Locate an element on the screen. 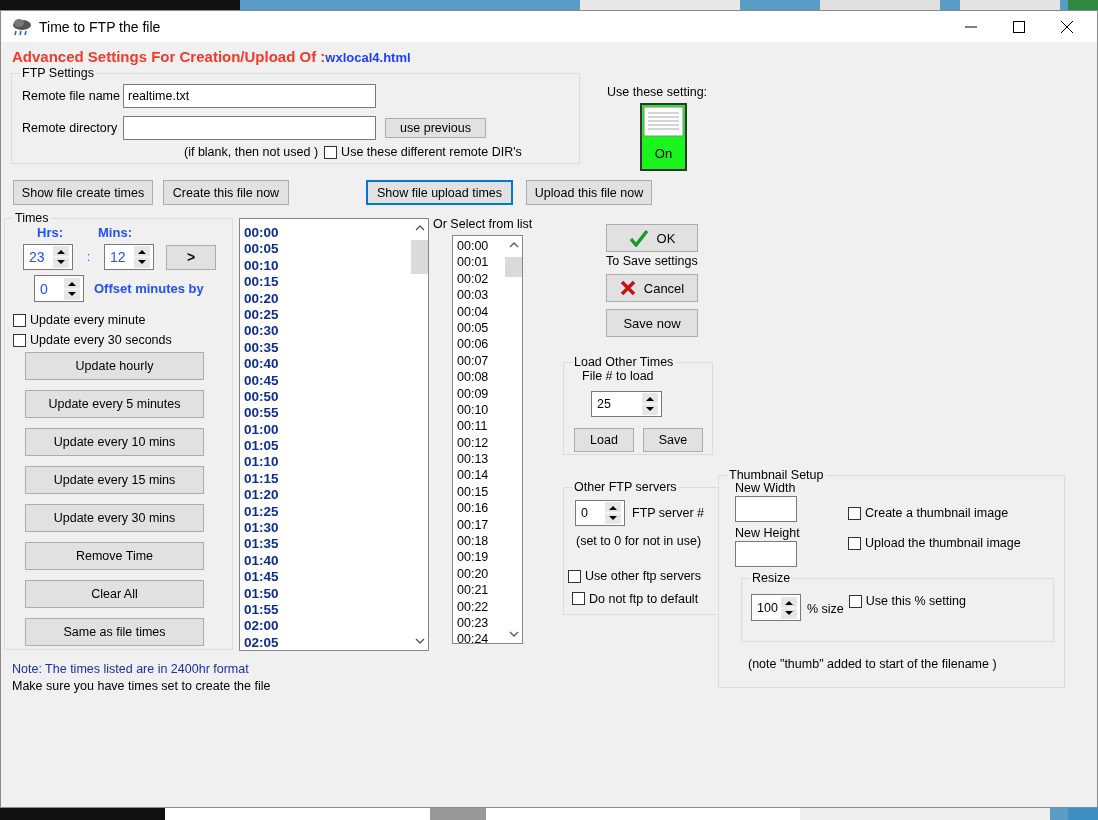  time-button: Update every 10 mins is located at coordinates (114, 442).